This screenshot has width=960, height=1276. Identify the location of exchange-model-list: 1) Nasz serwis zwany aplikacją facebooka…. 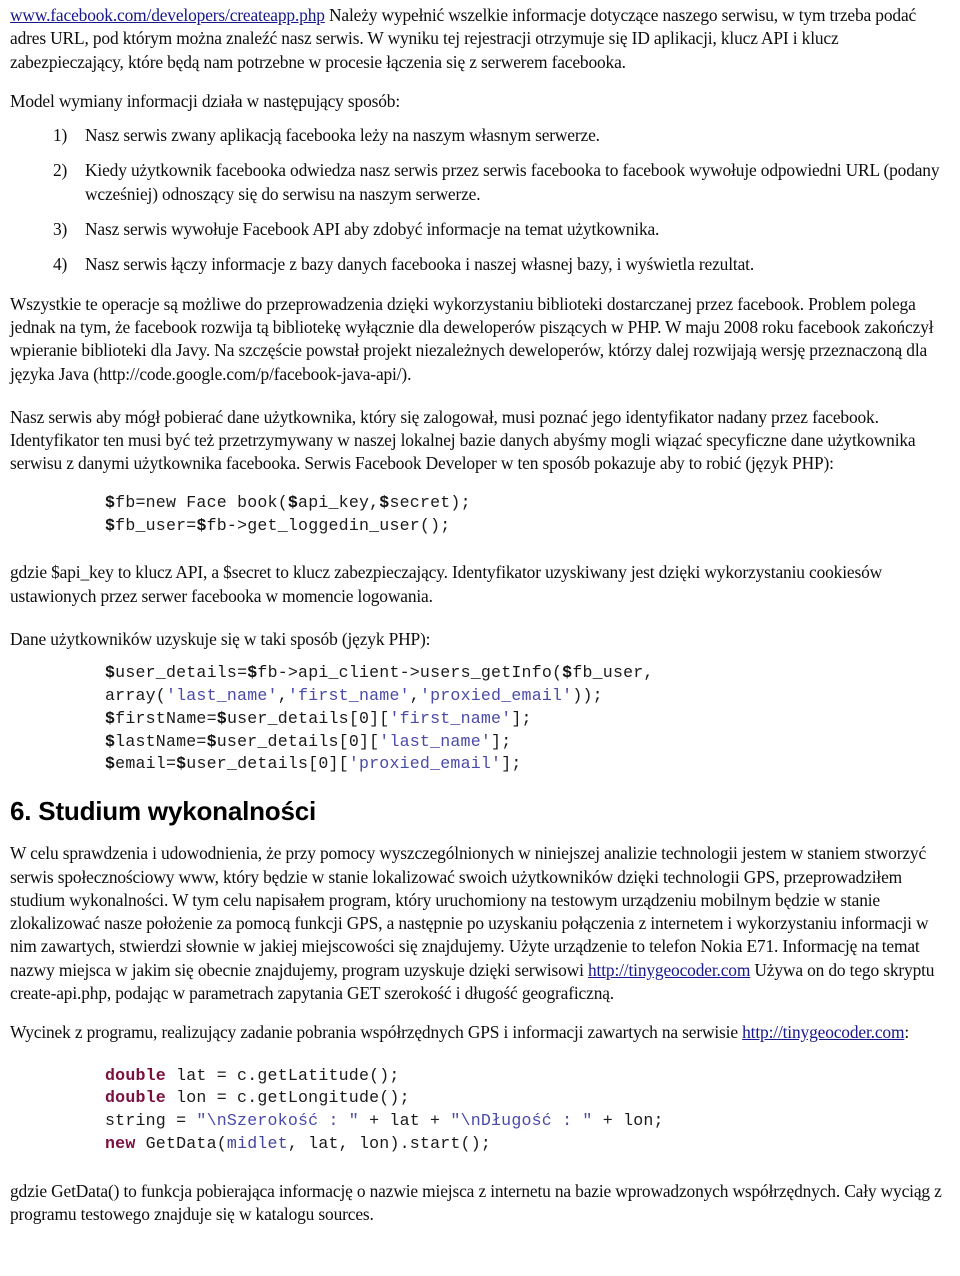
(478, 200).